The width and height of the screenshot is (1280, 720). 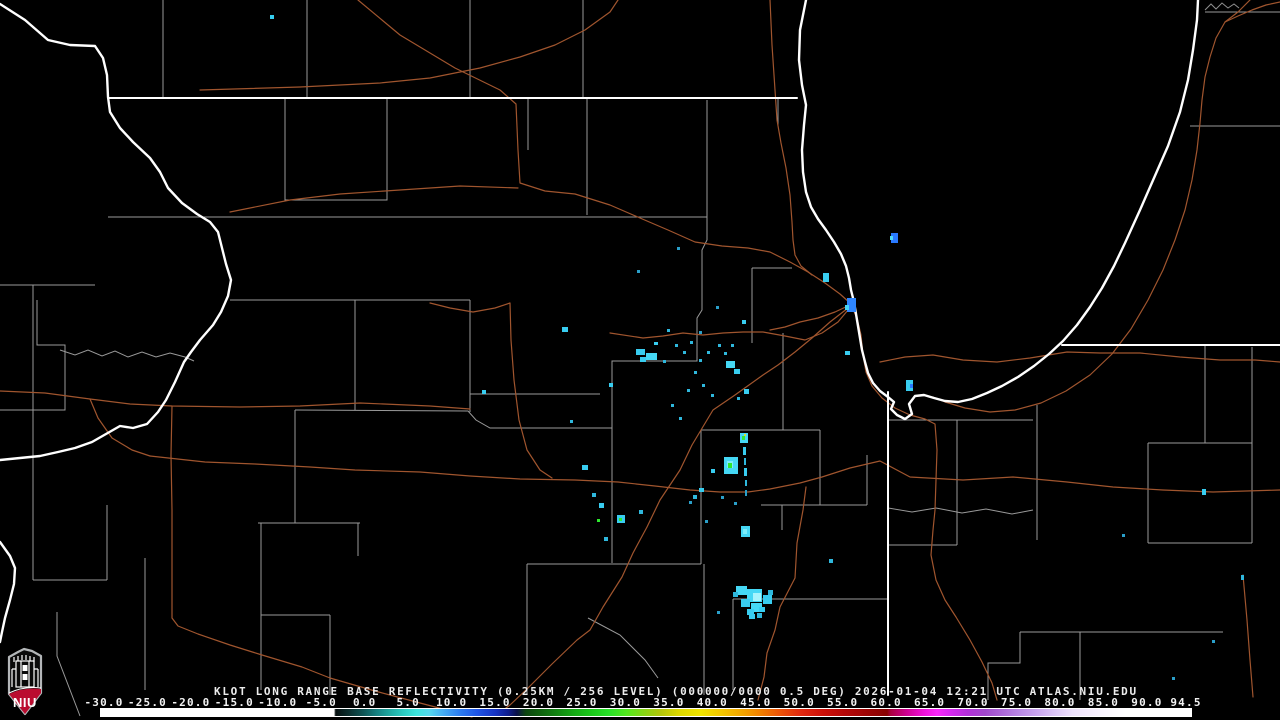 I want to click on colorbar-gradient, so click(x=646, y=712).